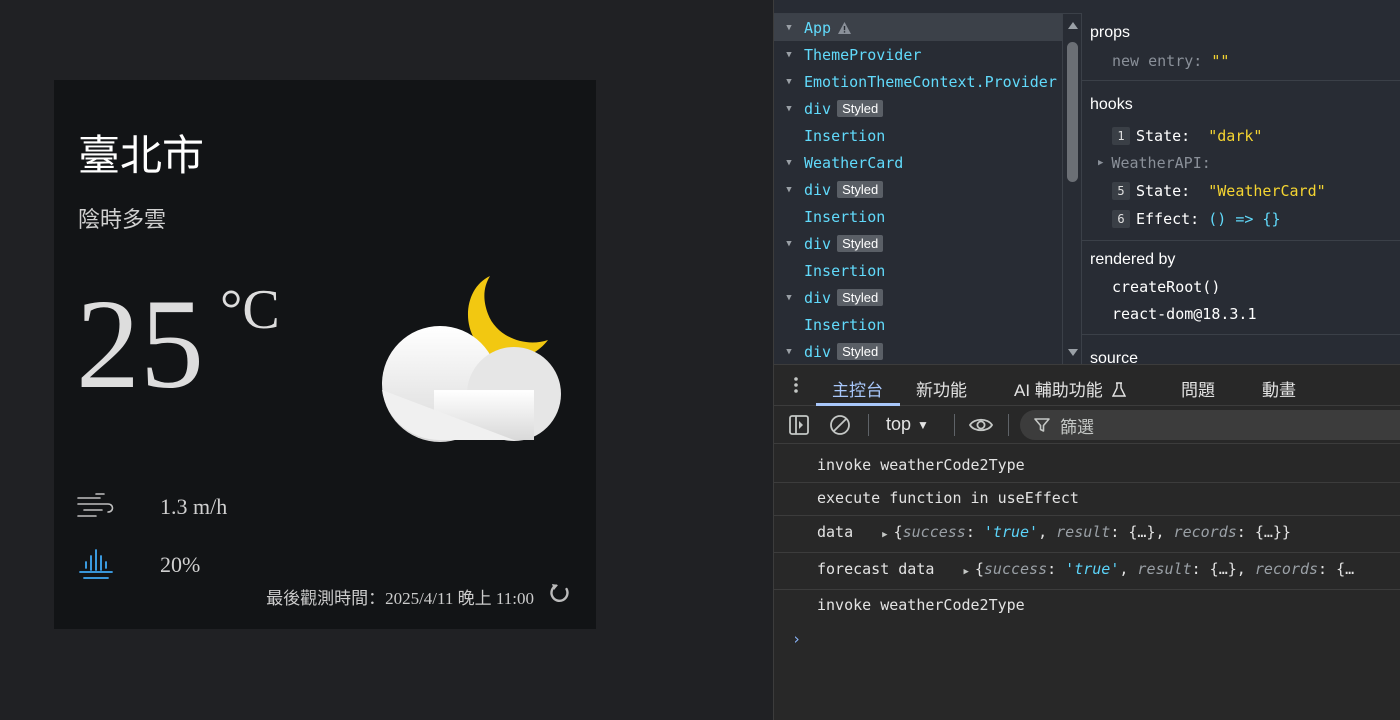  I want to click on console-message: execute function in useEffect, so click(948, 498).